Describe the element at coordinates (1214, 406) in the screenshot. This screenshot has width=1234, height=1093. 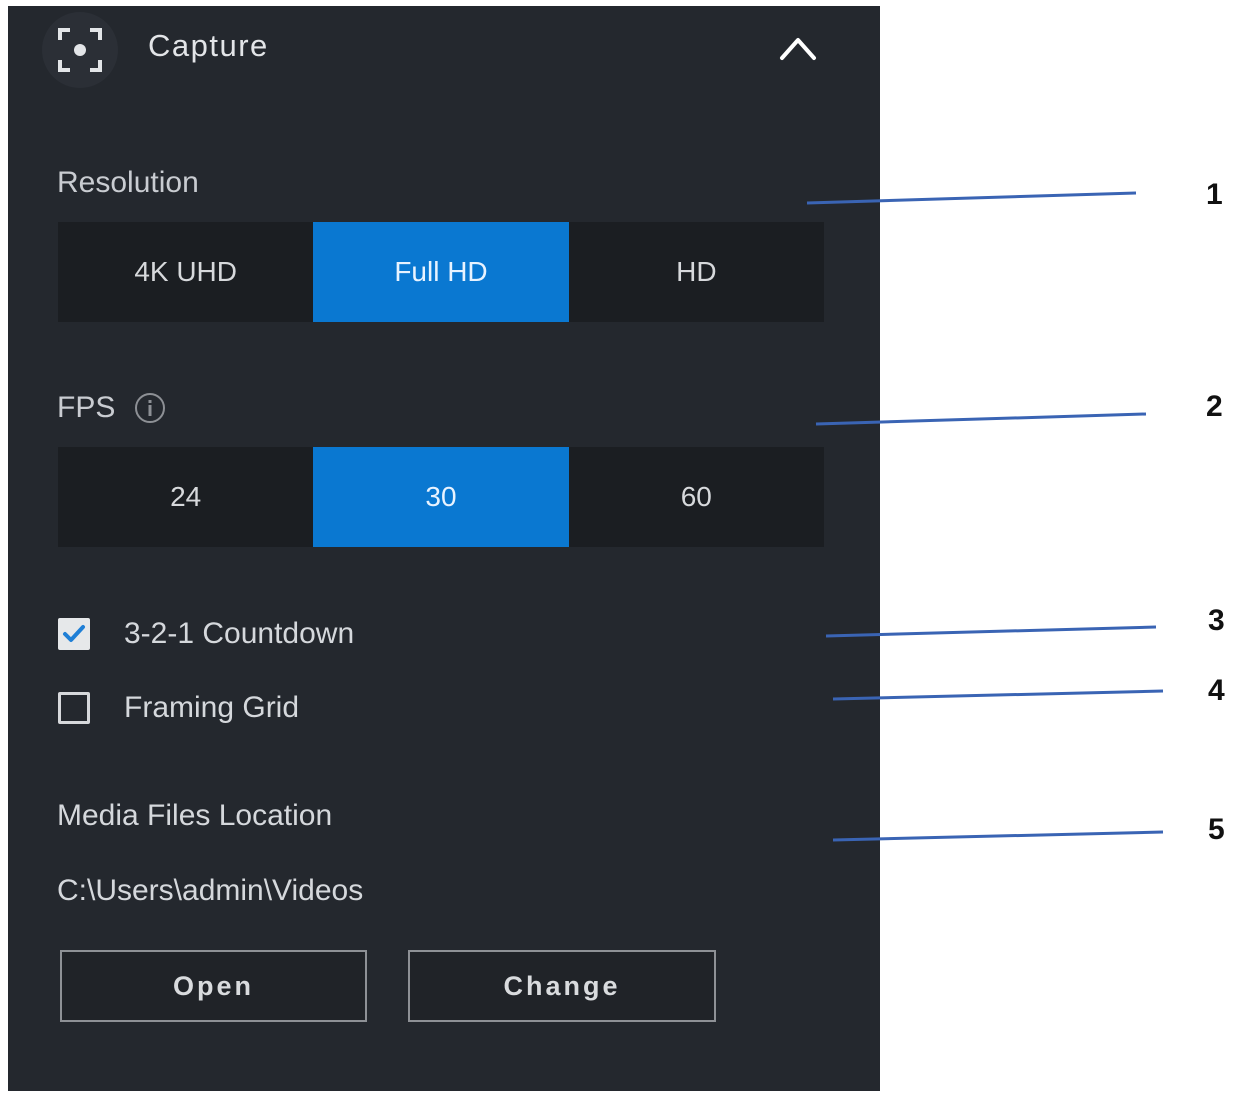
I see `callout-number-2: 2` at that location.